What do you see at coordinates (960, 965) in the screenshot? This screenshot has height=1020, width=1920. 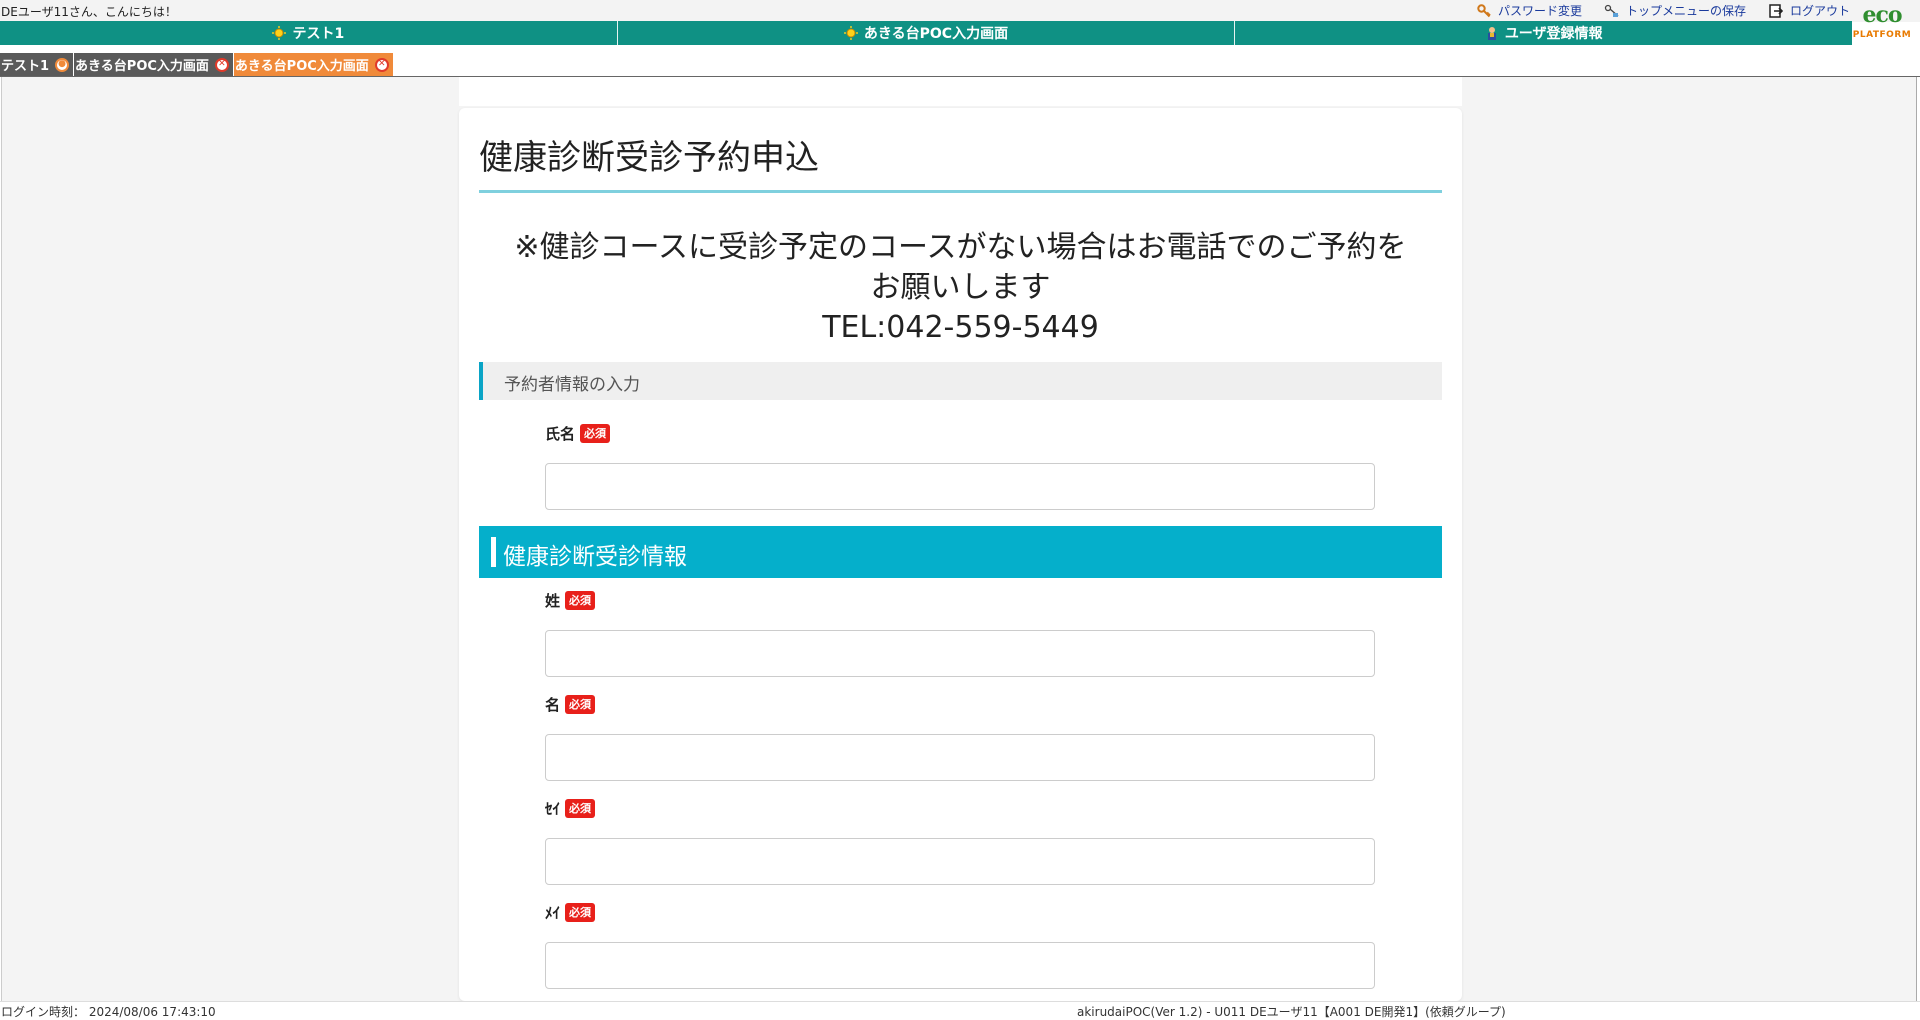 I see `first-name-kana-input` at bounding box center [960, 965].